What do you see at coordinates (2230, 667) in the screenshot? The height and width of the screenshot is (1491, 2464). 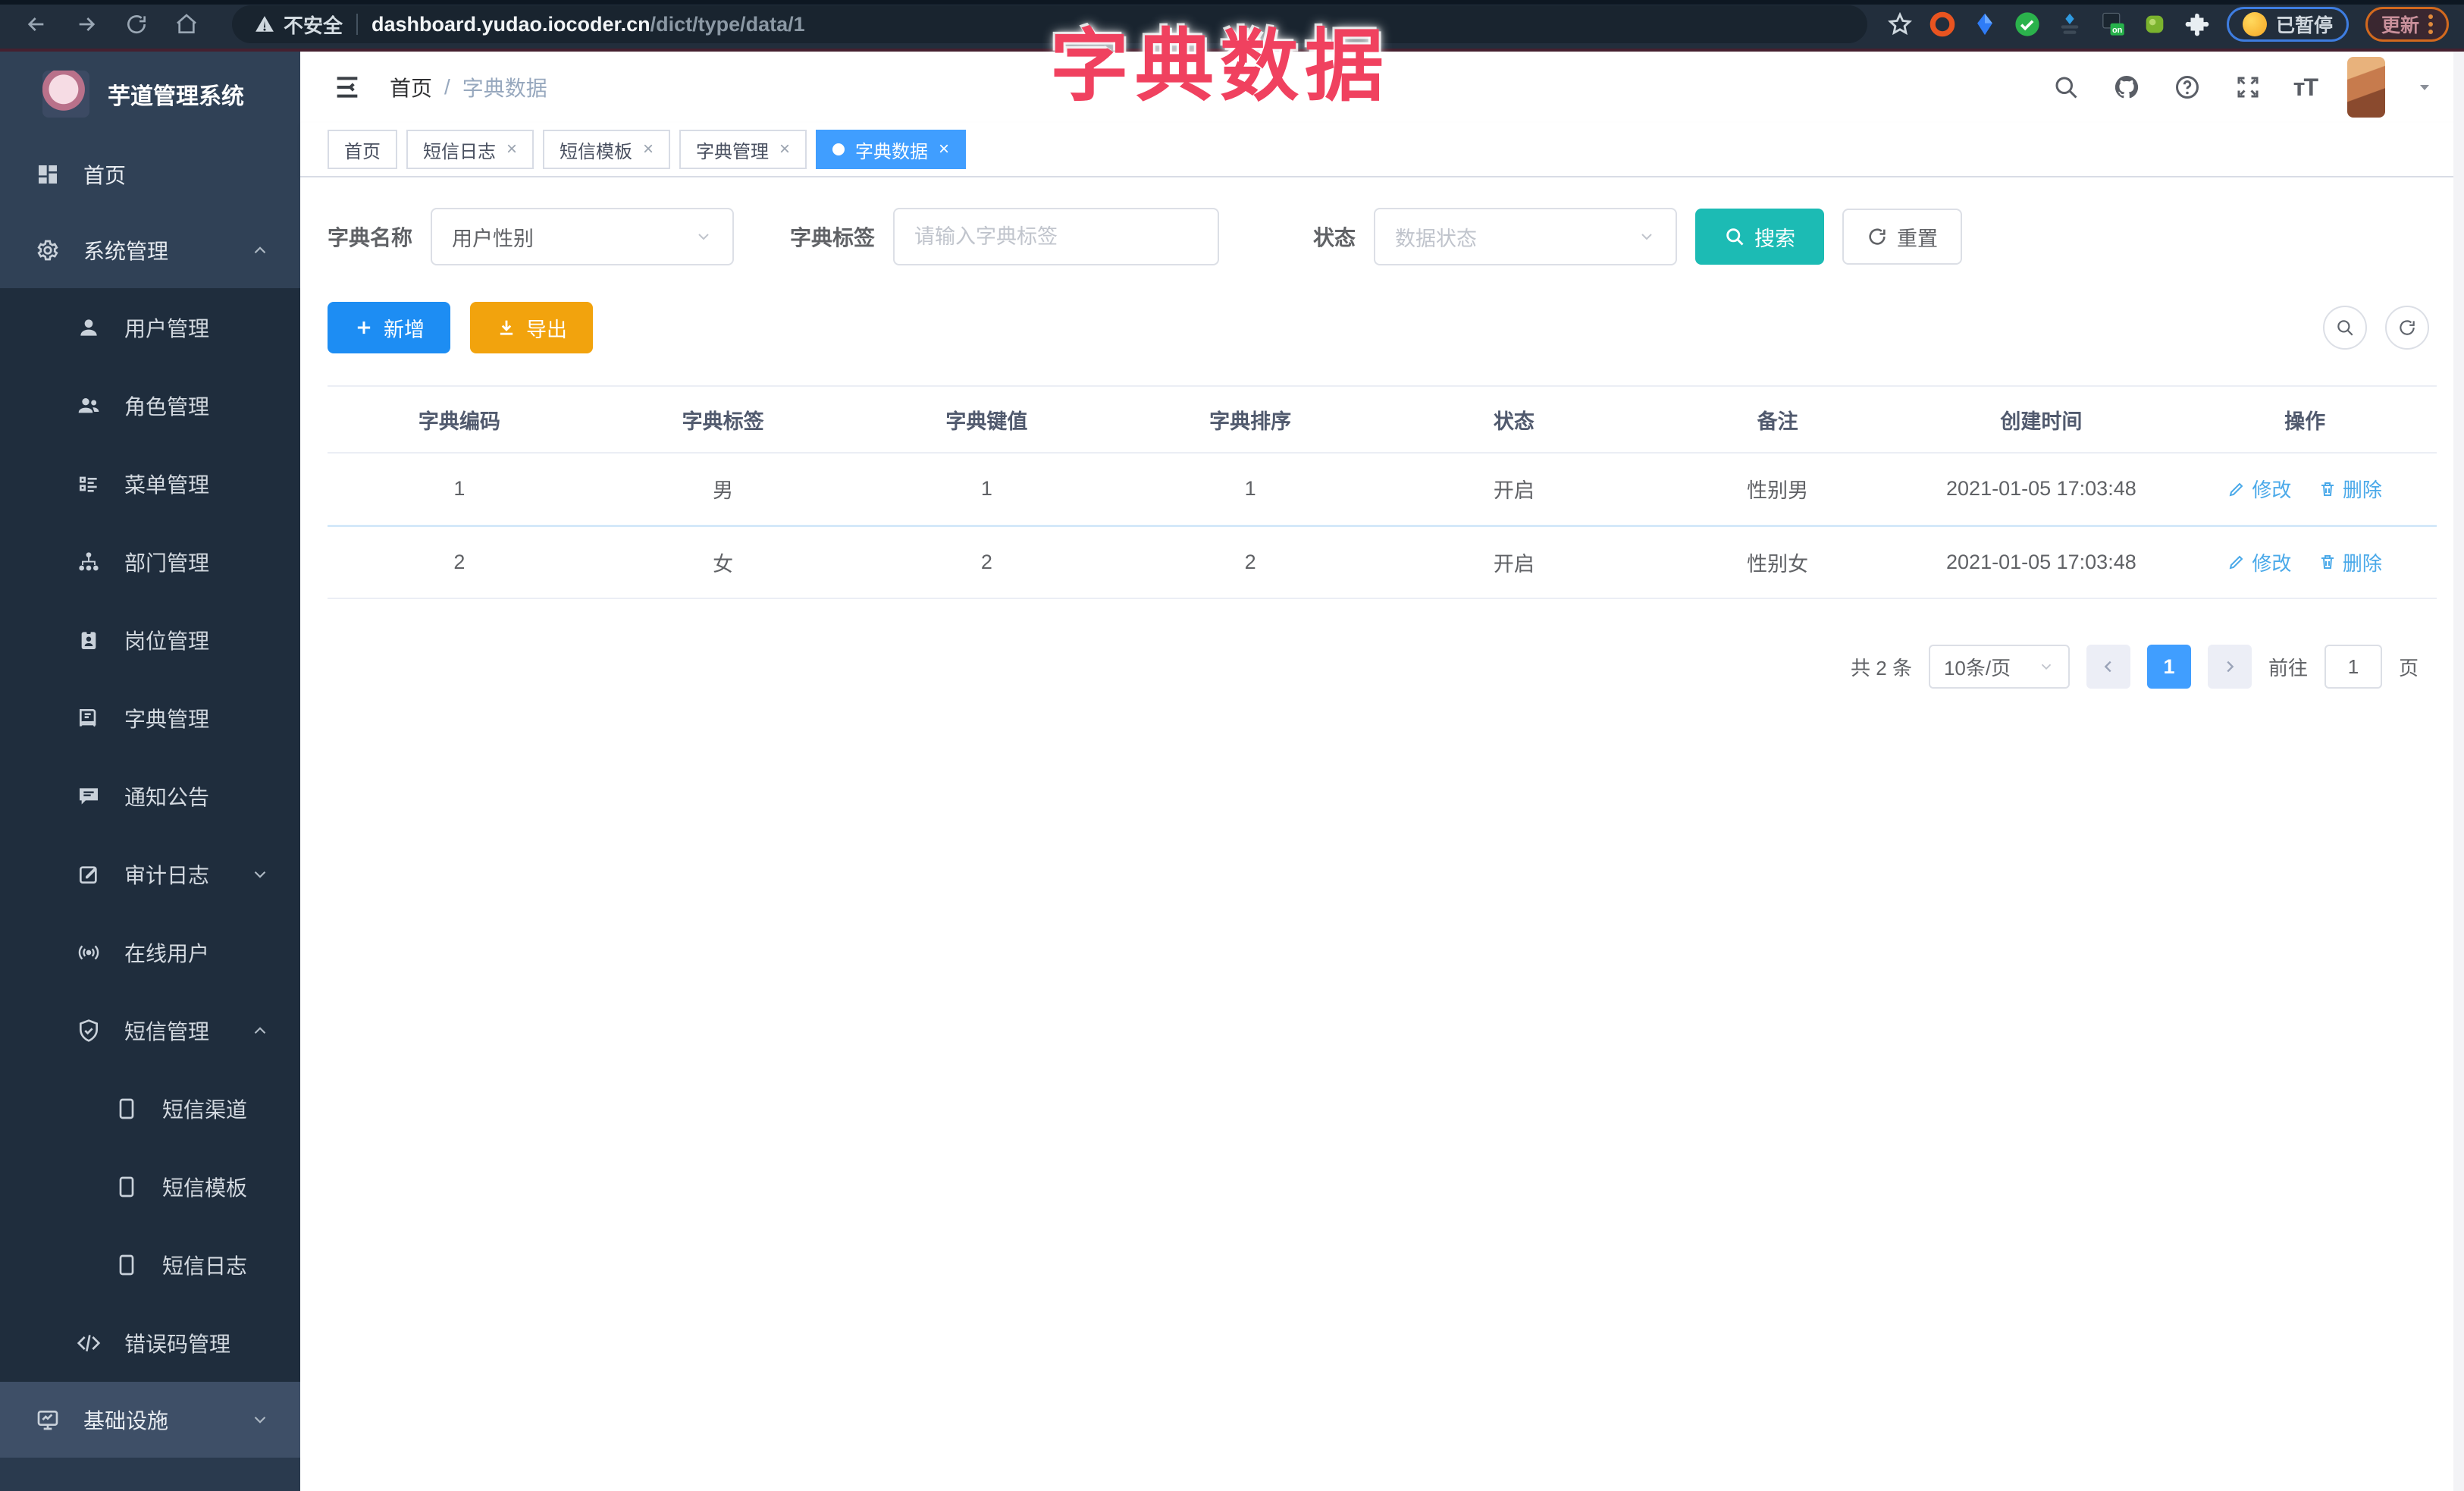 I see `next-page-button` at bounding box center [2230, 667].